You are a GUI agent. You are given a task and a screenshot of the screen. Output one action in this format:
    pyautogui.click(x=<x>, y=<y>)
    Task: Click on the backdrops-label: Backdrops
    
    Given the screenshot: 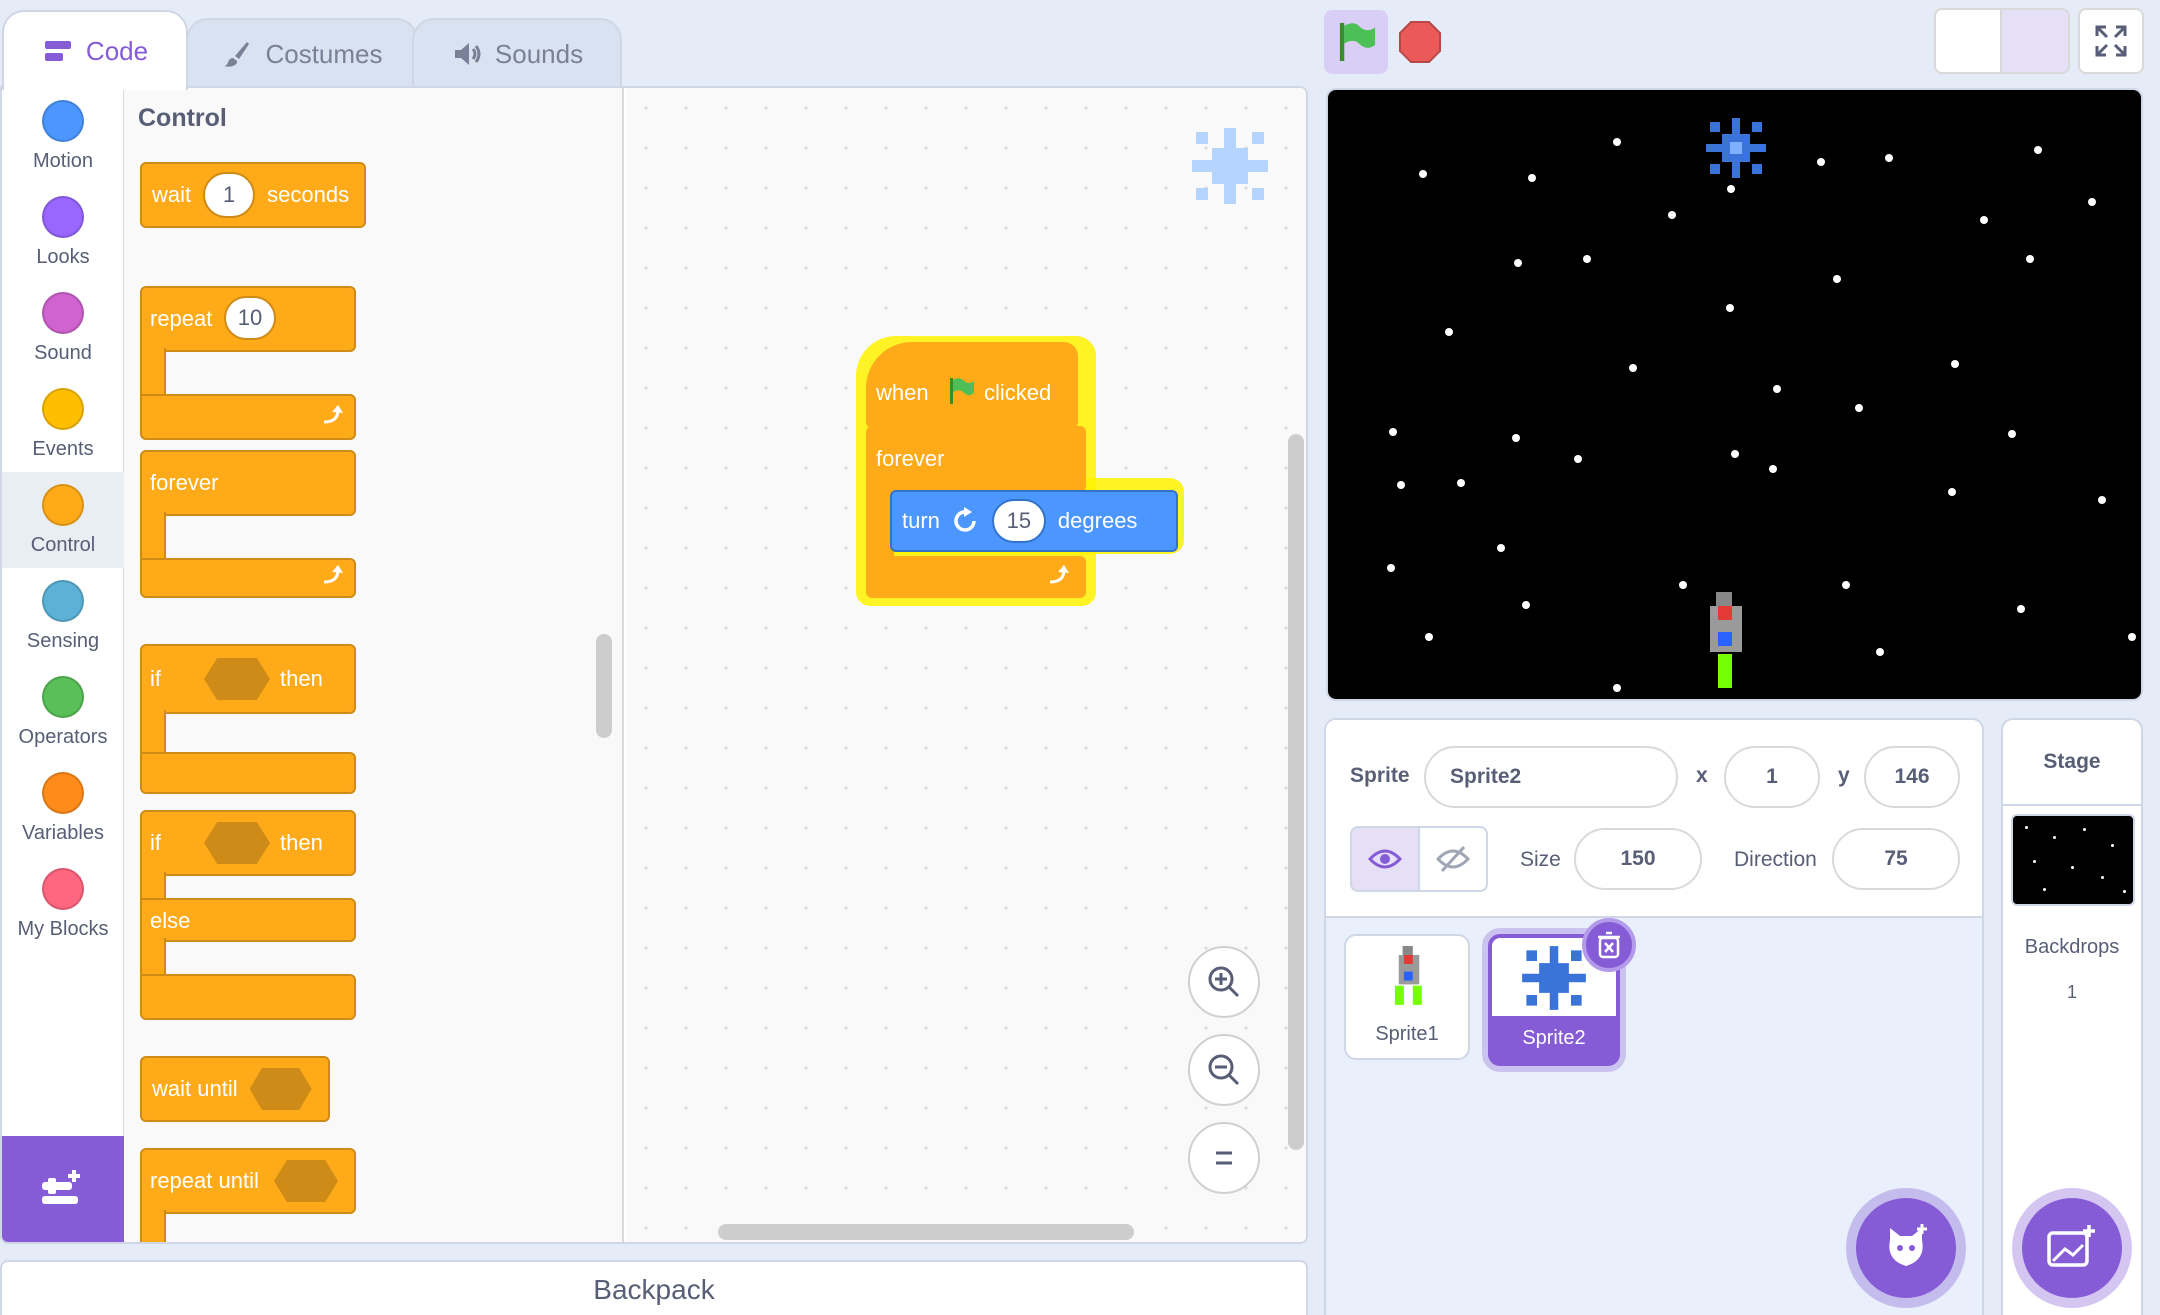 What is the action you would take?
    pyautogui.click(x=2072, y=947)
    